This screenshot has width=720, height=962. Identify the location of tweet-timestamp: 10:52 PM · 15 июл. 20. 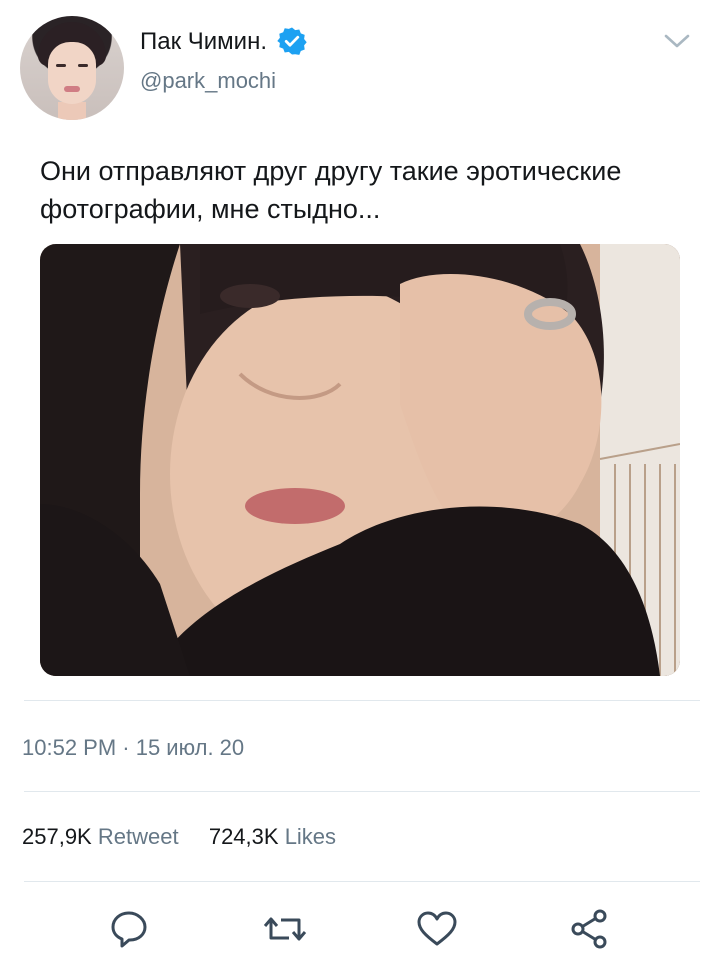
(133, 748).